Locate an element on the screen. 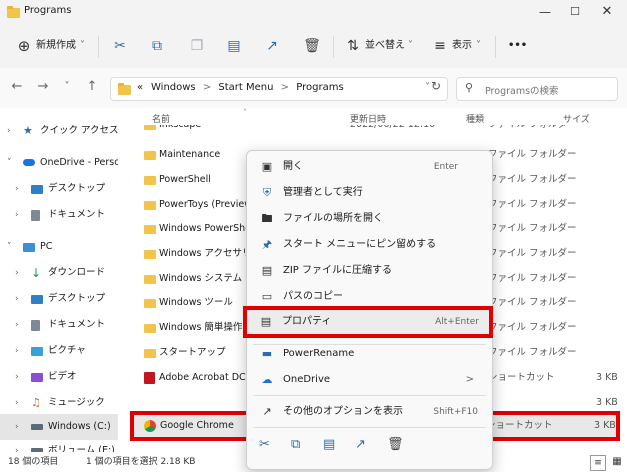 This screenshot has height=472, width=627. column-header-name: 名前 is located at coordinates (161, 118).